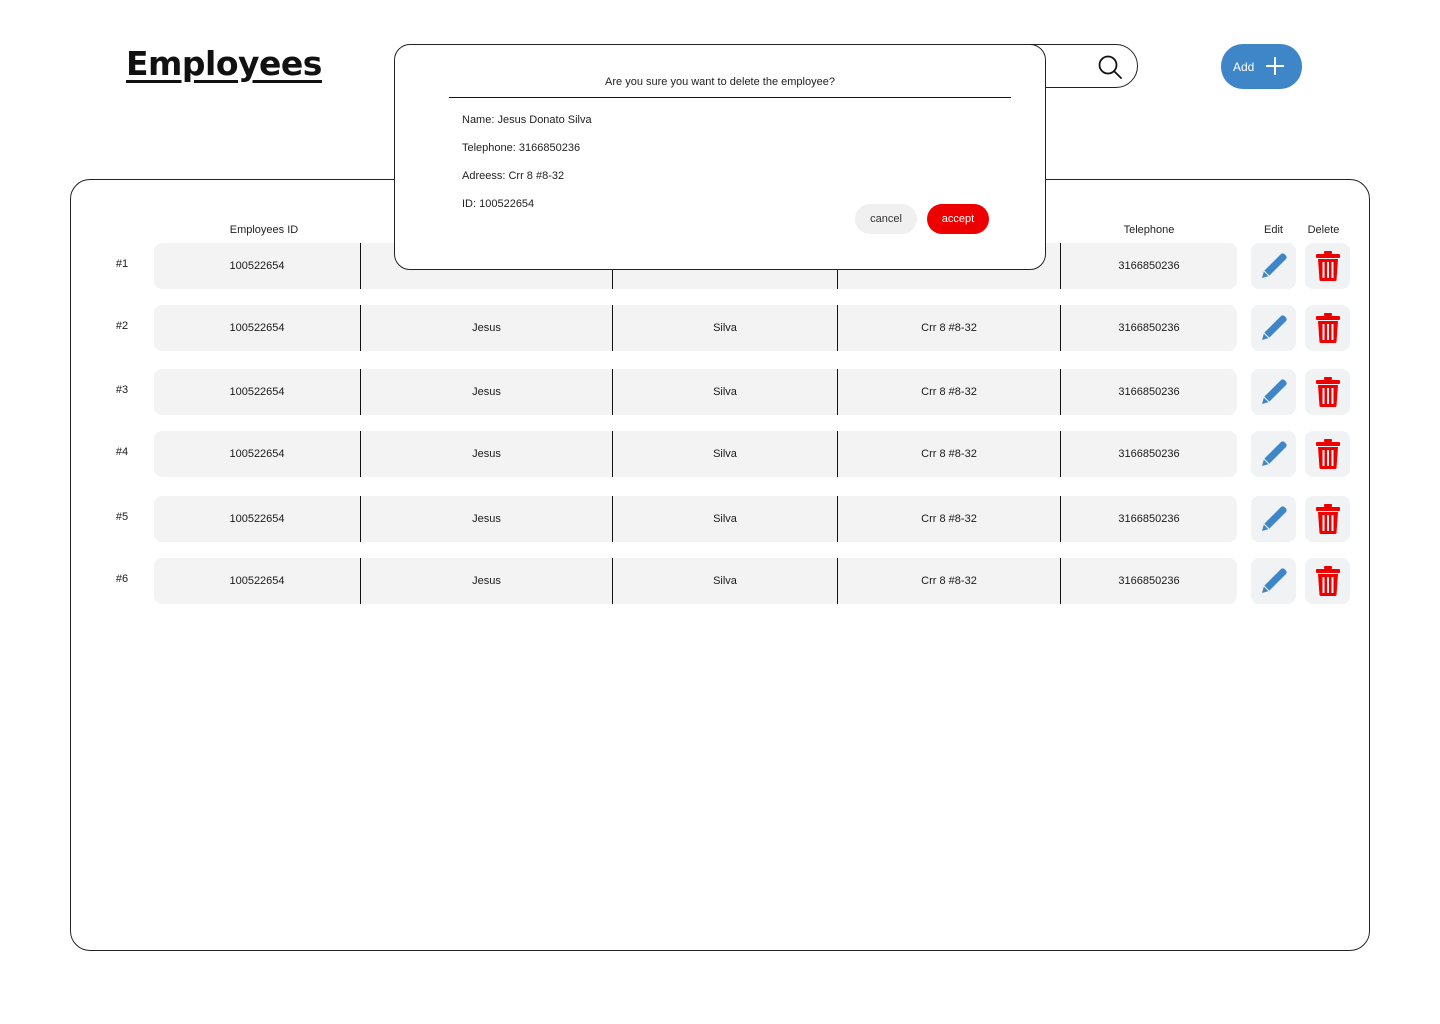 The width and height of the screenshot is (1440, 1024). I want to click on dialog-divider, so click(730, 97).